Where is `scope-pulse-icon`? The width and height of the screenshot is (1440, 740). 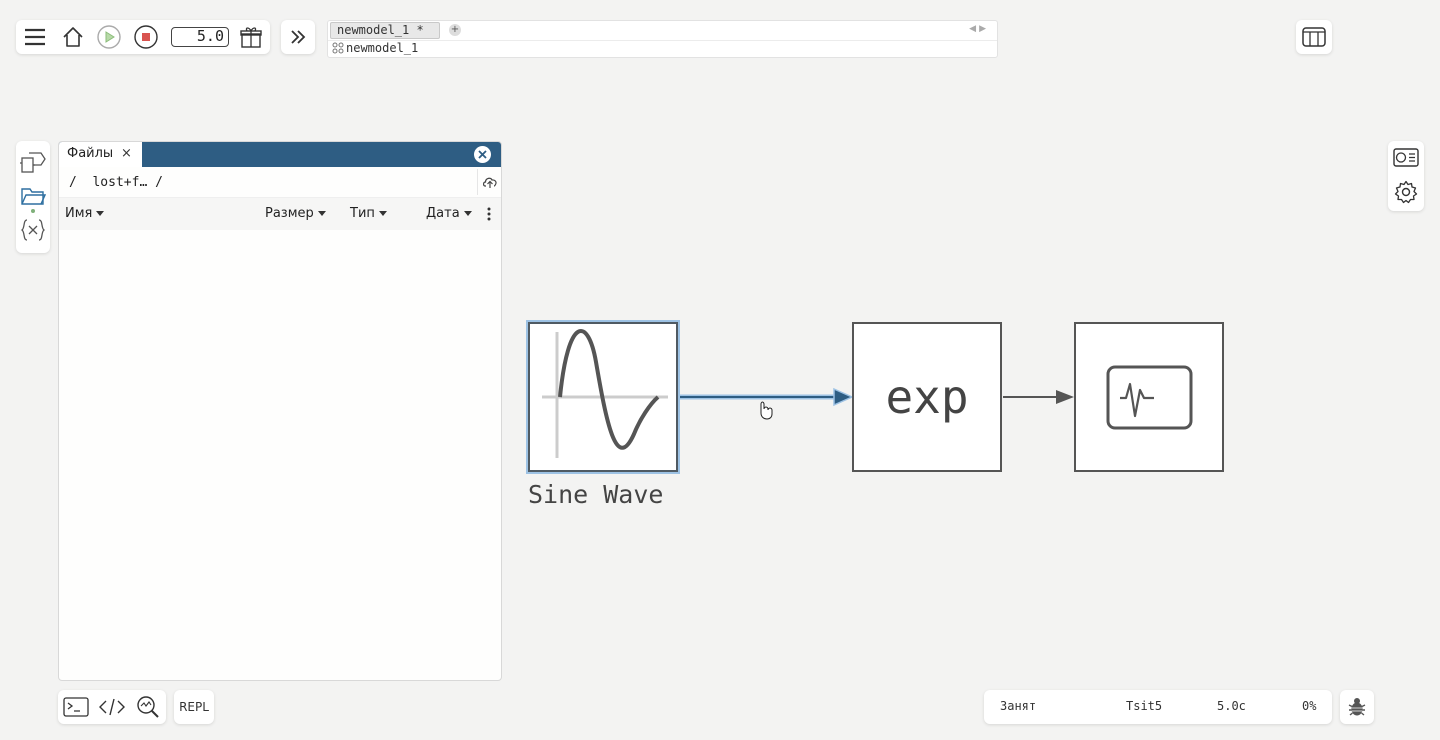
scope-pulse-icon is located at coordinates (1149, 397).